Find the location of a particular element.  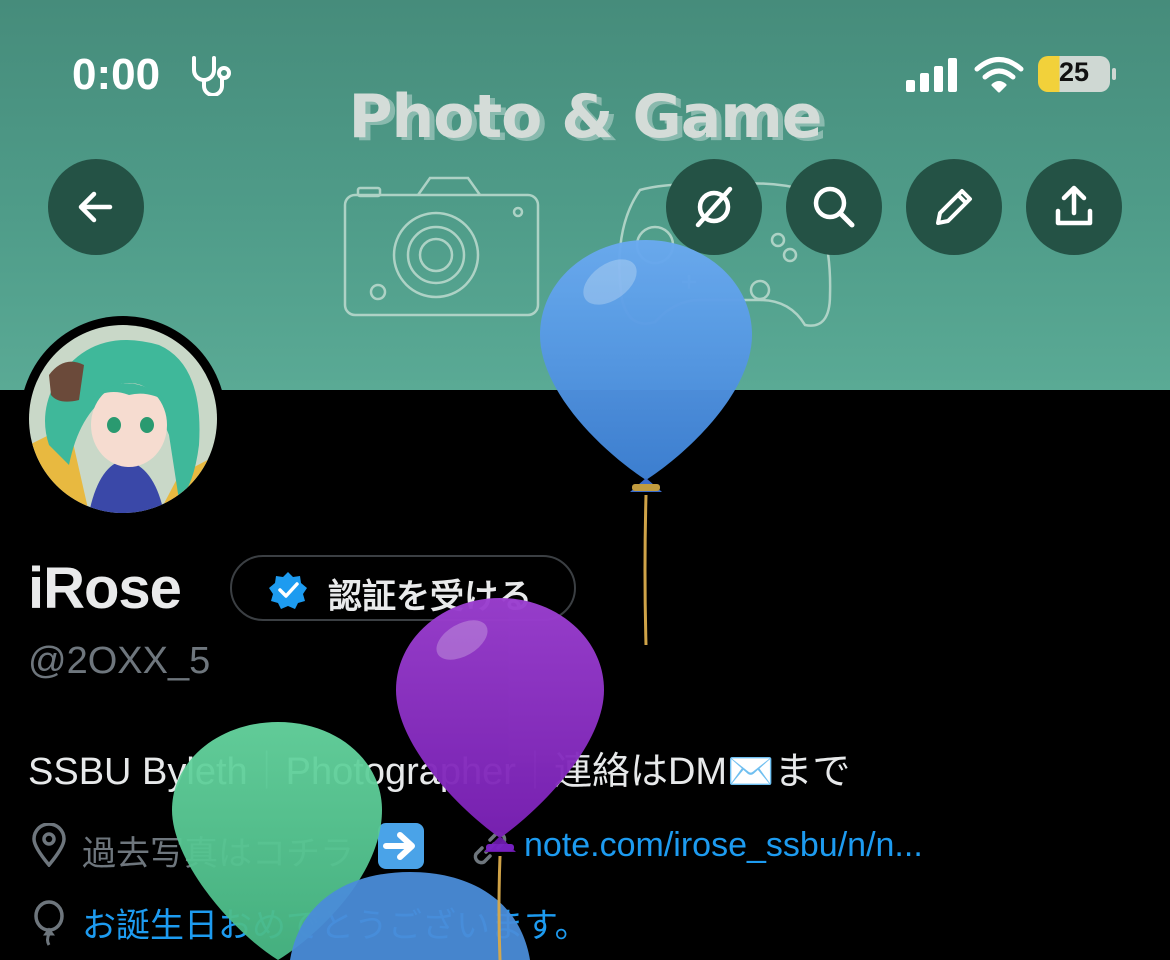

wifi-icon is located at coordinates (999, 75).